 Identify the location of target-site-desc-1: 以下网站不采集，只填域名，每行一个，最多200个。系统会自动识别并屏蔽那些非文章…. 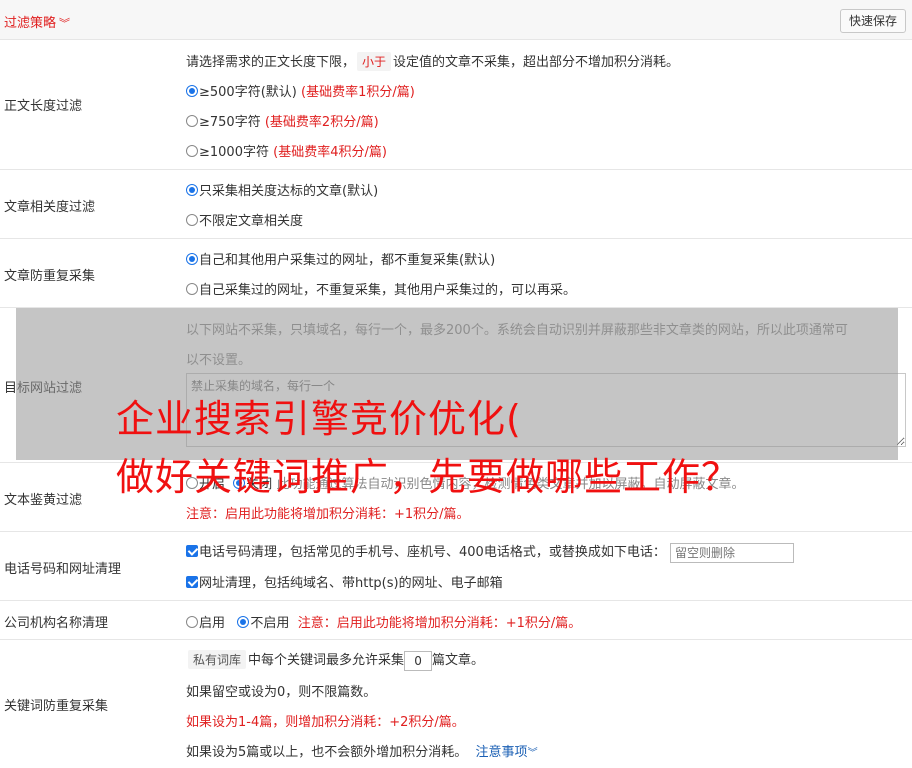
(517, 330).